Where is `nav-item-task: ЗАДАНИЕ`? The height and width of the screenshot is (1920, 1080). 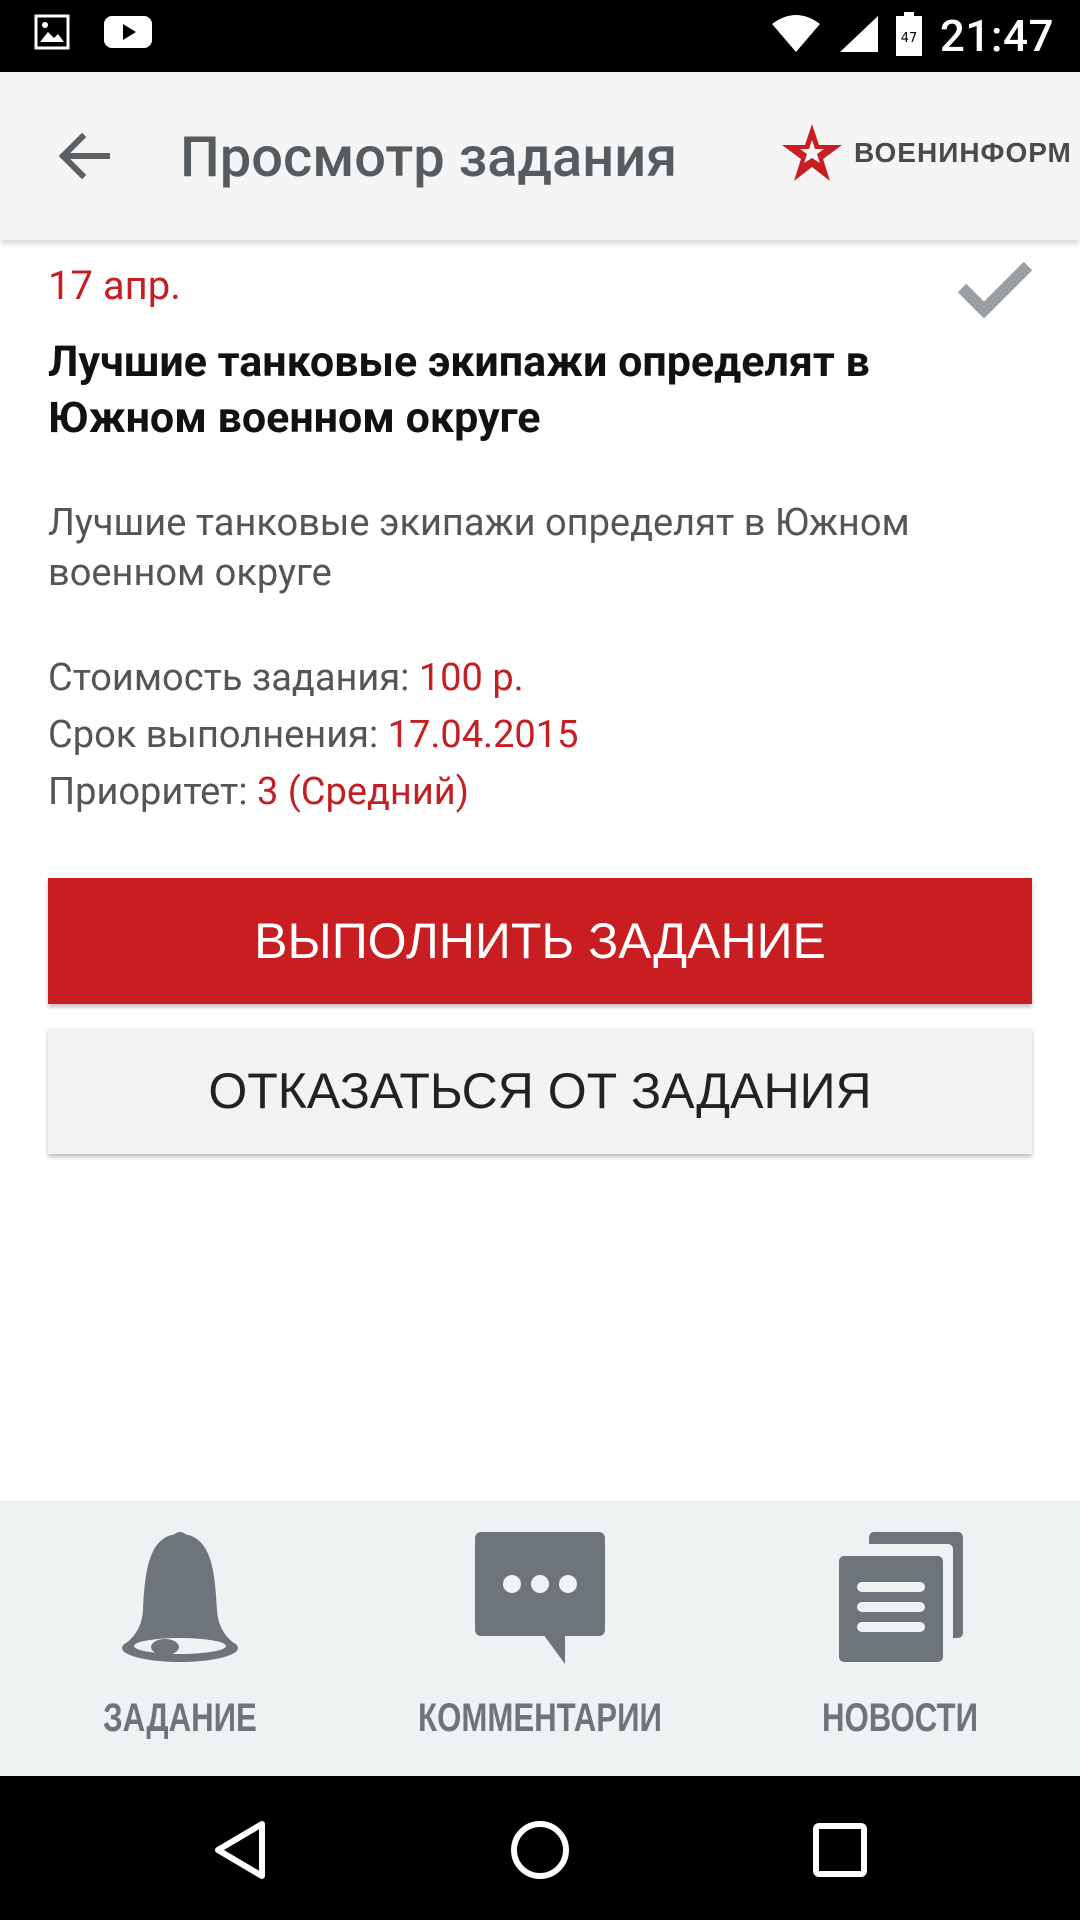 nav-item-task: ЗАДАНИЕ is located at coordinates (180, 1638).